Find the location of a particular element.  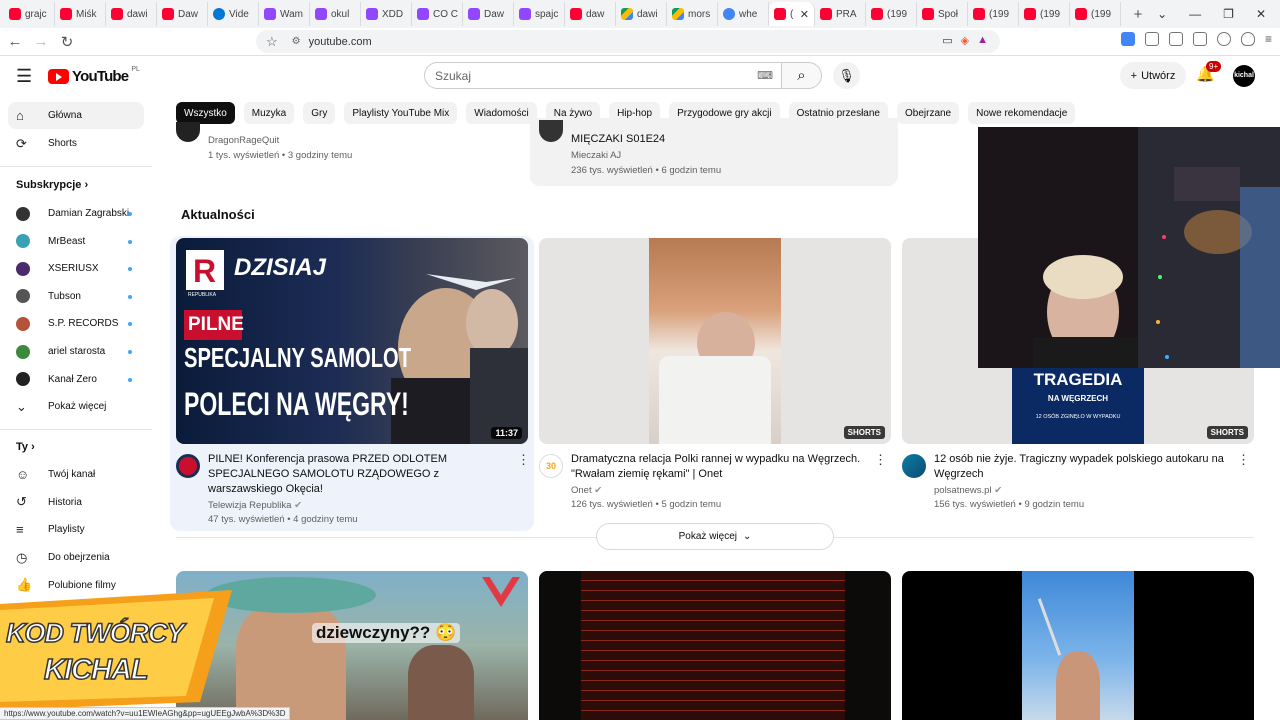

minimize-icon: — is located at coordinates (1195, 14).